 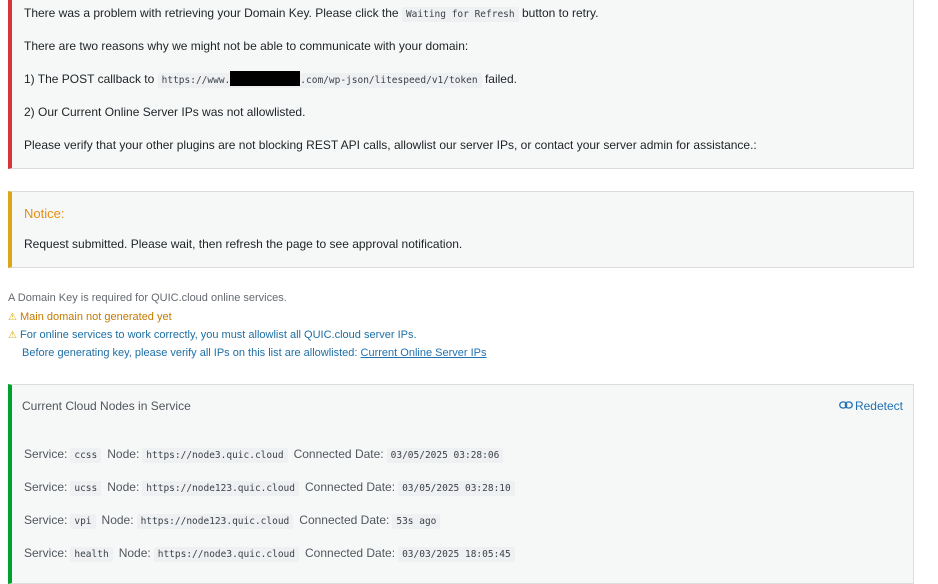 I want to click on notice-title: Notice:, so click(x=44, y=213).